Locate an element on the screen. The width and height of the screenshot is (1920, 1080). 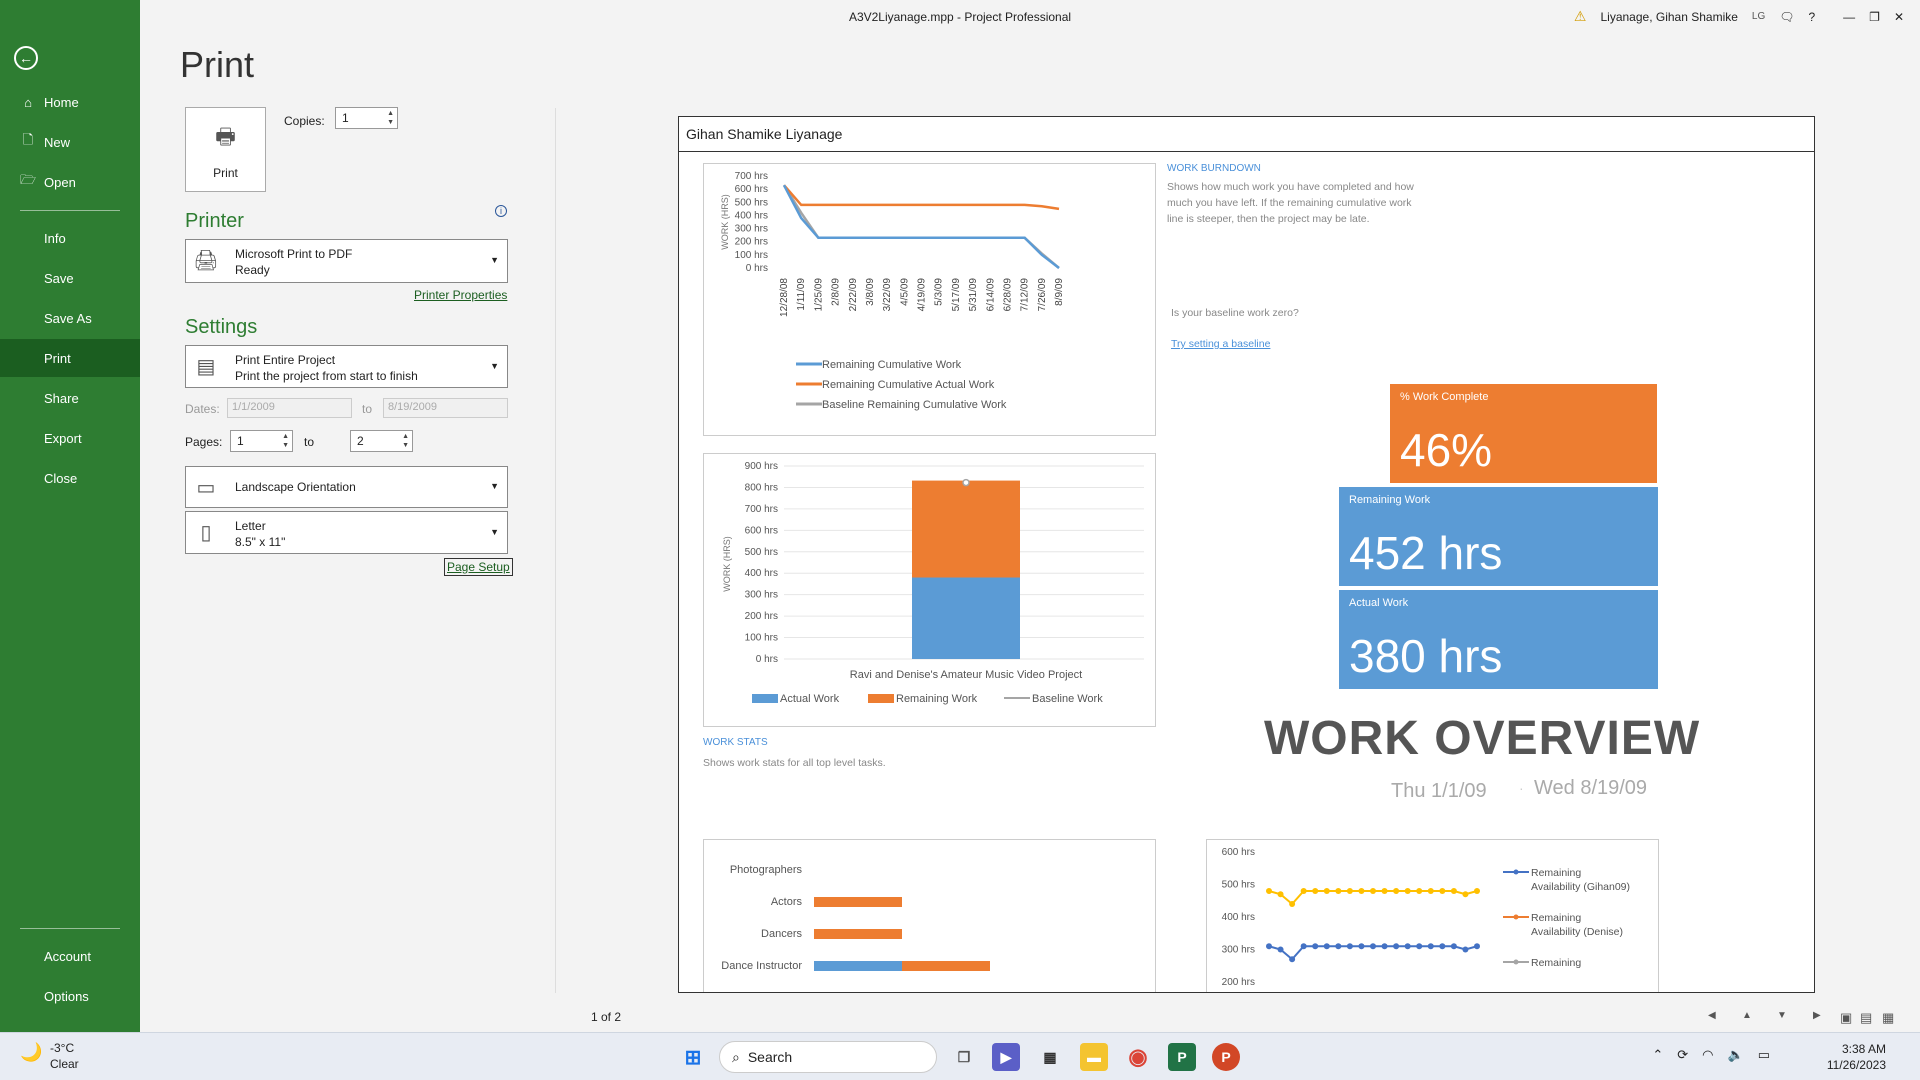
teams-icon: ▶ is located at coordinates (1006, 1057).